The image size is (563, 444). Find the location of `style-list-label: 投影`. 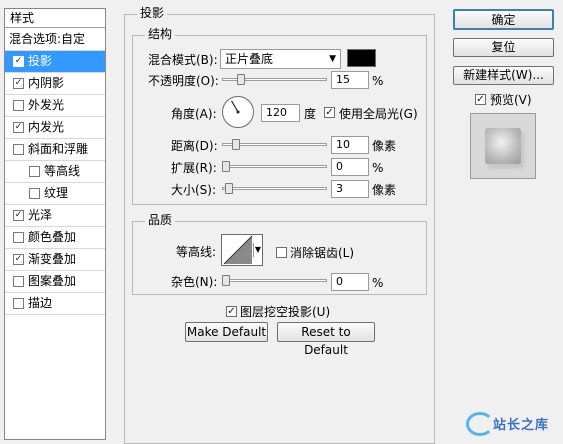

style-list-label: 投影 is located at coordinates (40, 61).